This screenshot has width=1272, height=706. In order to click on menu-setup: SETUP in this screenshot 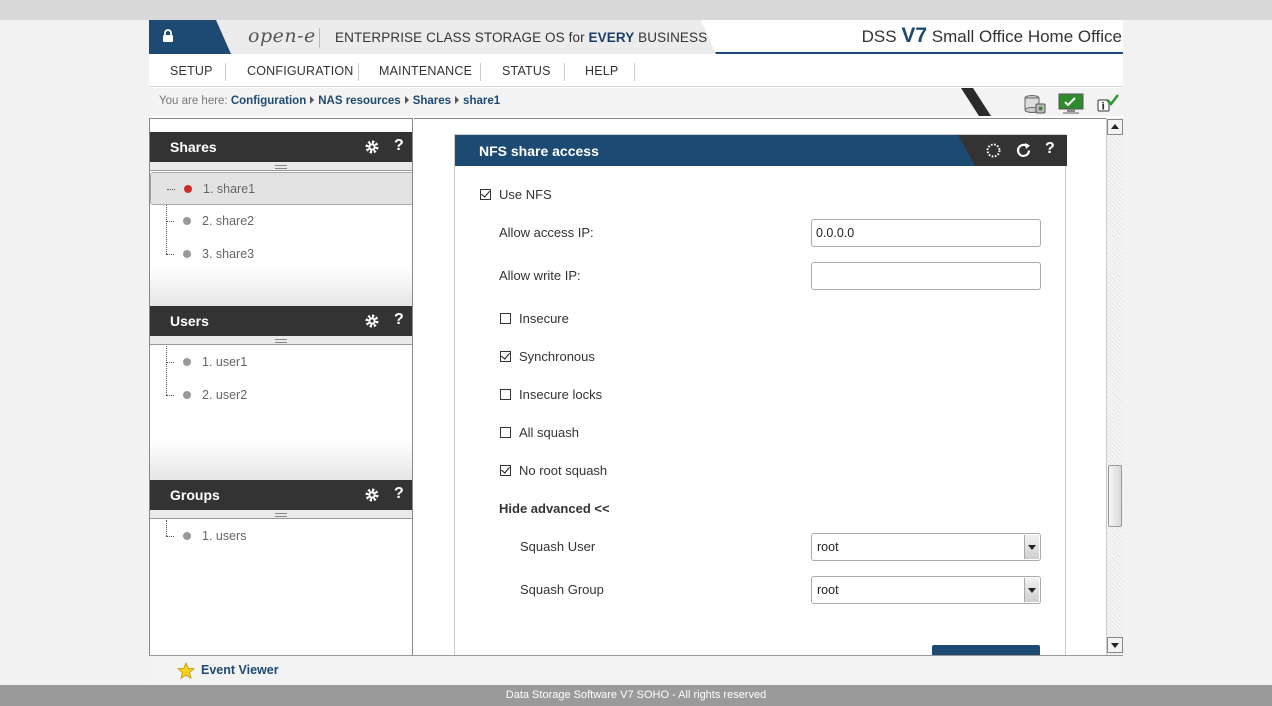, I will do `click(191, 71)`.